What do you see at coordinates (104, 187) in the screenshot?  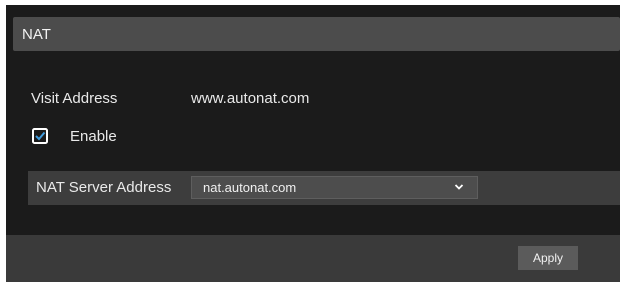 I see `nat-server-address-label: NAT Server Address` at bounding box center [104, 187].